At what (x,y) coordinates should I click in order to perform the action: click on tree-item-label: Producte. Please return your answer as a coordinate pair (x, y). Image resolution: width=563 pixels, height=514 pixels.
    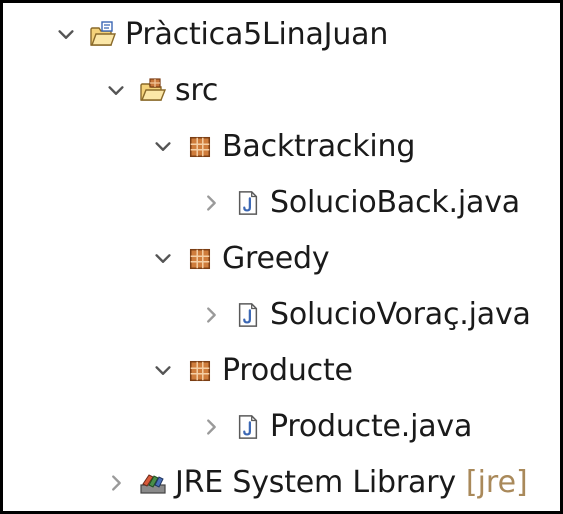
    Looking at the image, I should click on (287, 370).